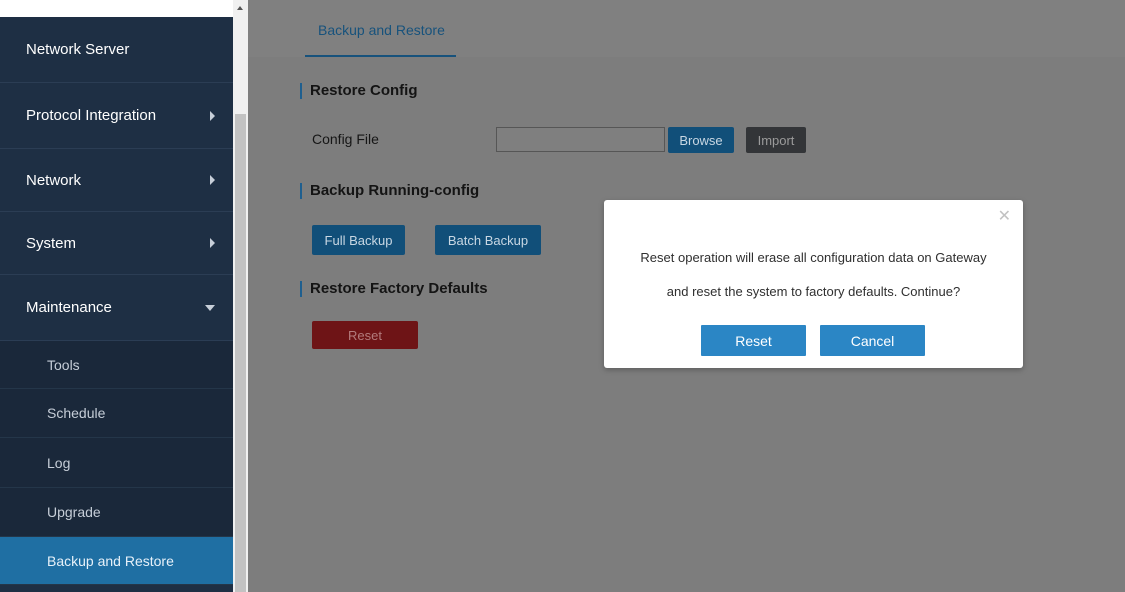  Describe the element at coordinates (394, 289) in the screenshot. I see `section-title-restore-factory-defaults: Restore Factory Defaults` at that location.